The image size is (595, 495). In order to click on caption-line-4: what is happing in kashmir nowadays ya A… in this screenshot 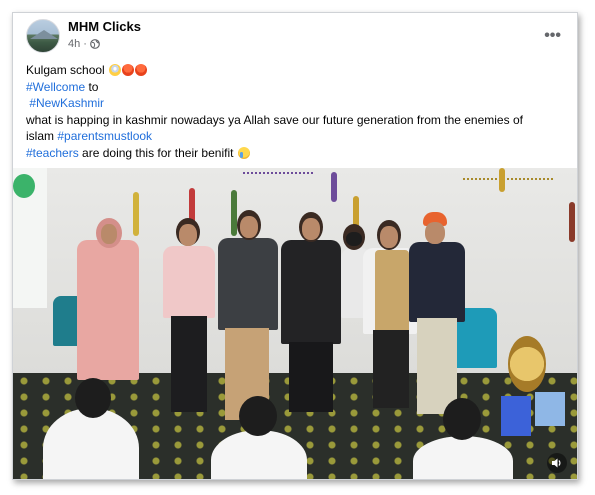, I will do `click(274, 119)`.